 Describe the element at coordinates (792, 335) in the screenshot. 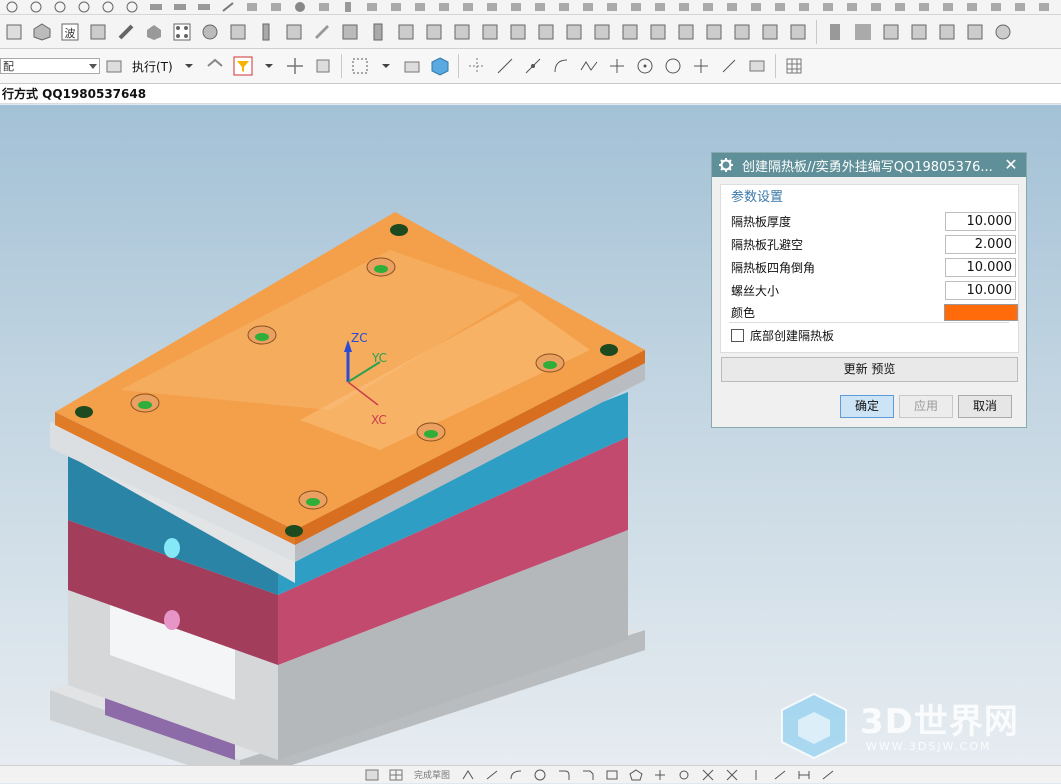

I see `bottom-plate-checkbox-label: 底部创建隔热板` at that location.